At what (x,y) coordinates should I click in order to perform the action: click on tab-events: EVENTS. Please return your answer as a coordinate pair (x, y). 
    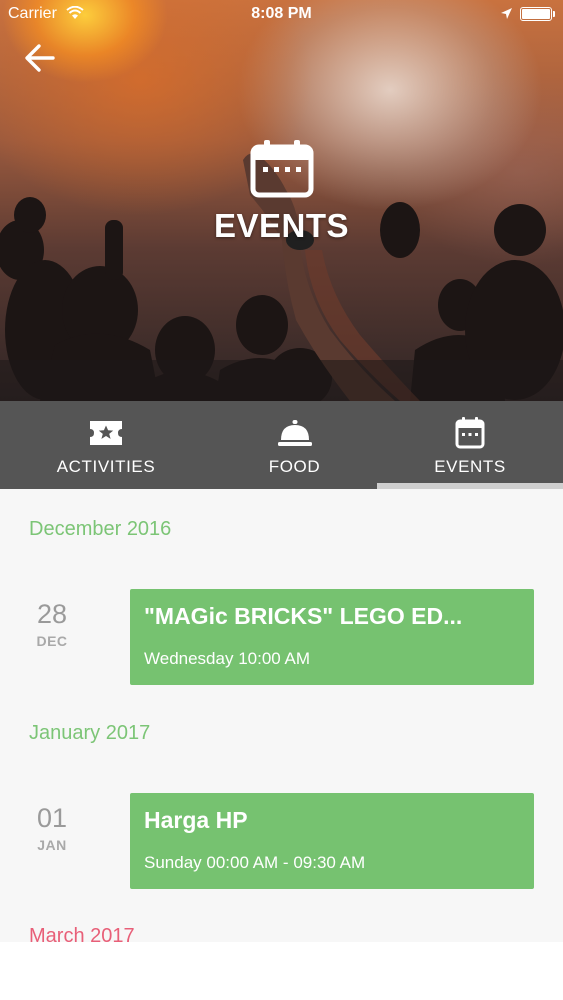
    Looking at the image, I should click on (470, 445).